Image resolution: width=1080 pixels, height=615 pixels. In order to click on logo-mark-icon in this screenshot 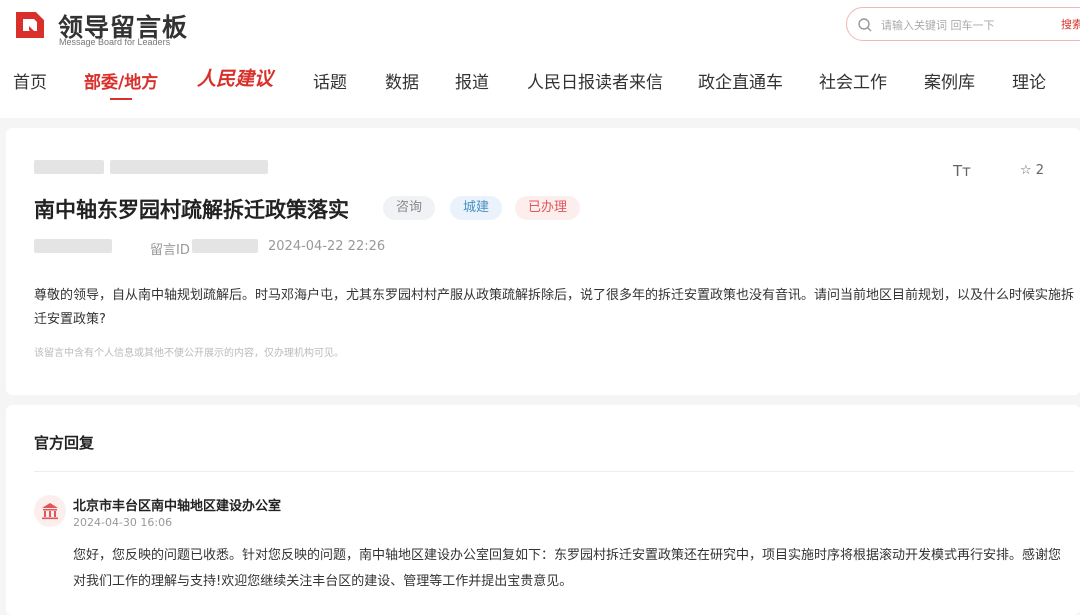, I will do `click(31, 25)`.